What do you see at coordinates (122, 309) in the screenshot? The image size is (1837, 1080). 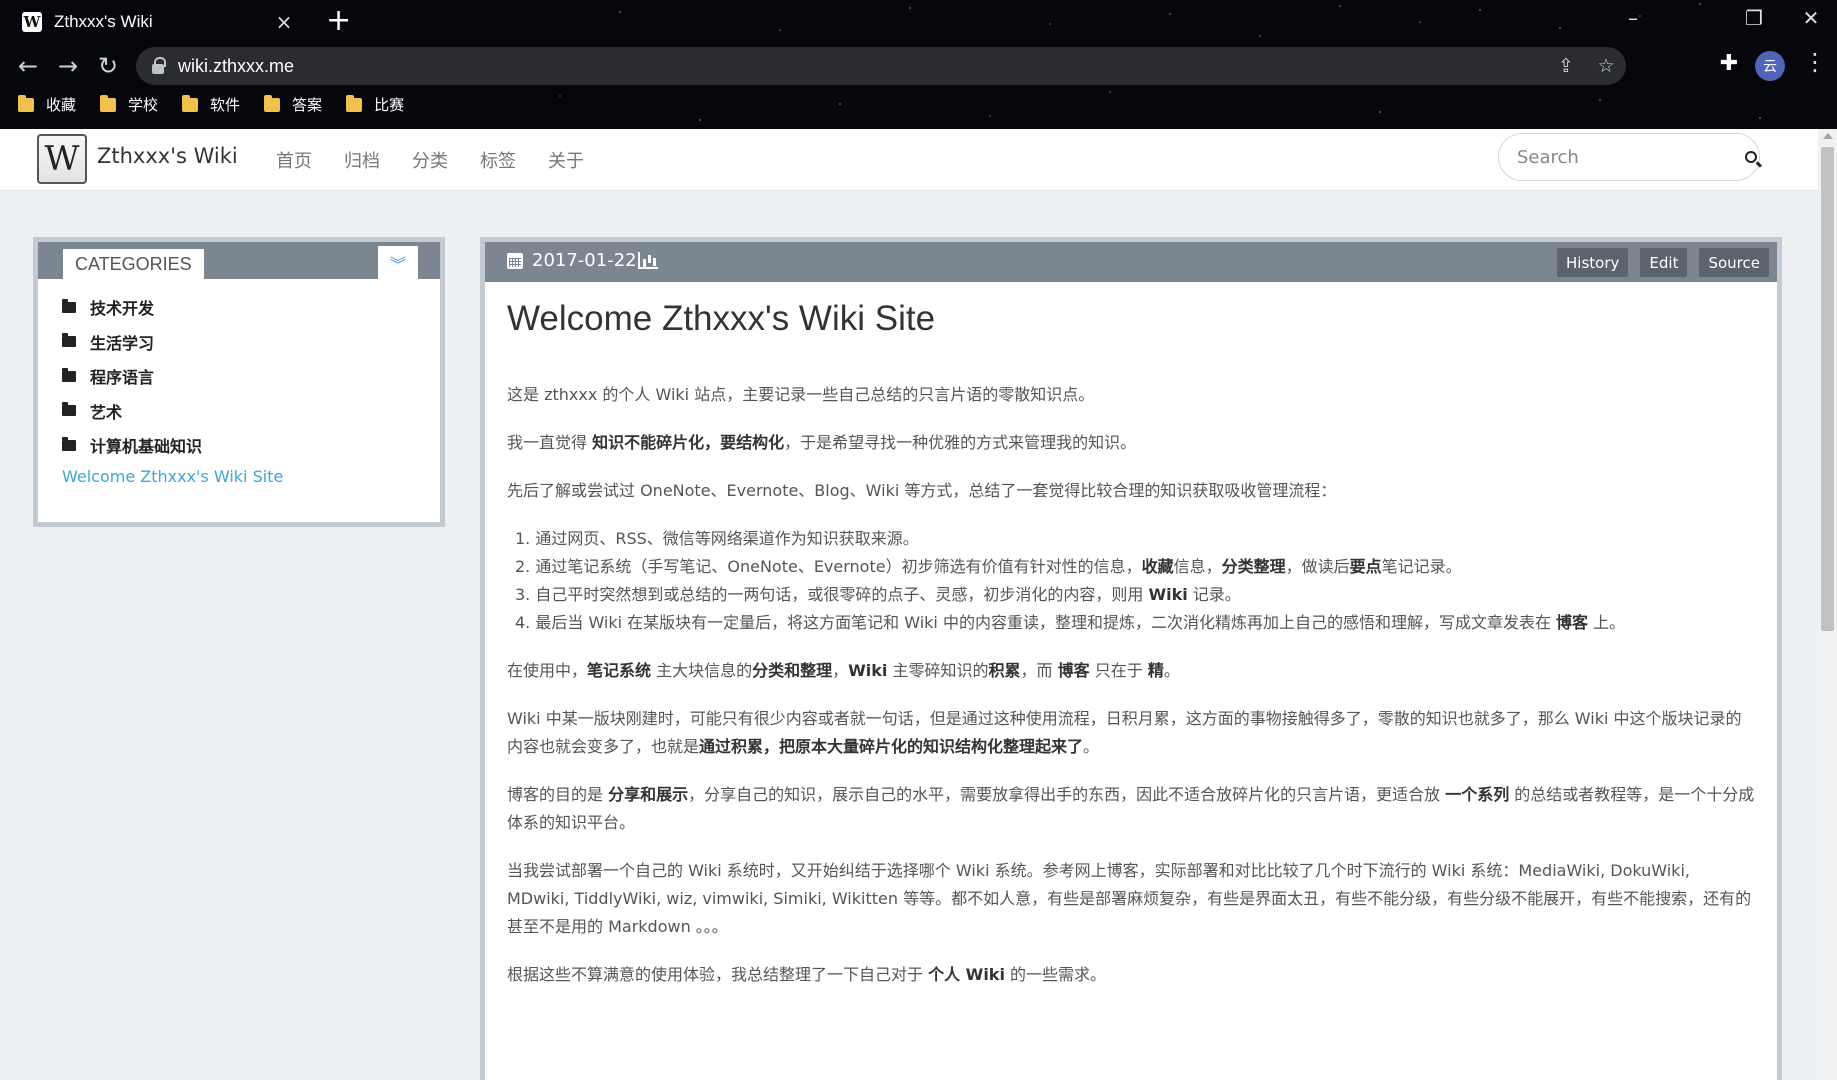 I see `category-label: 技术开发` at bounding box center [122, 309].